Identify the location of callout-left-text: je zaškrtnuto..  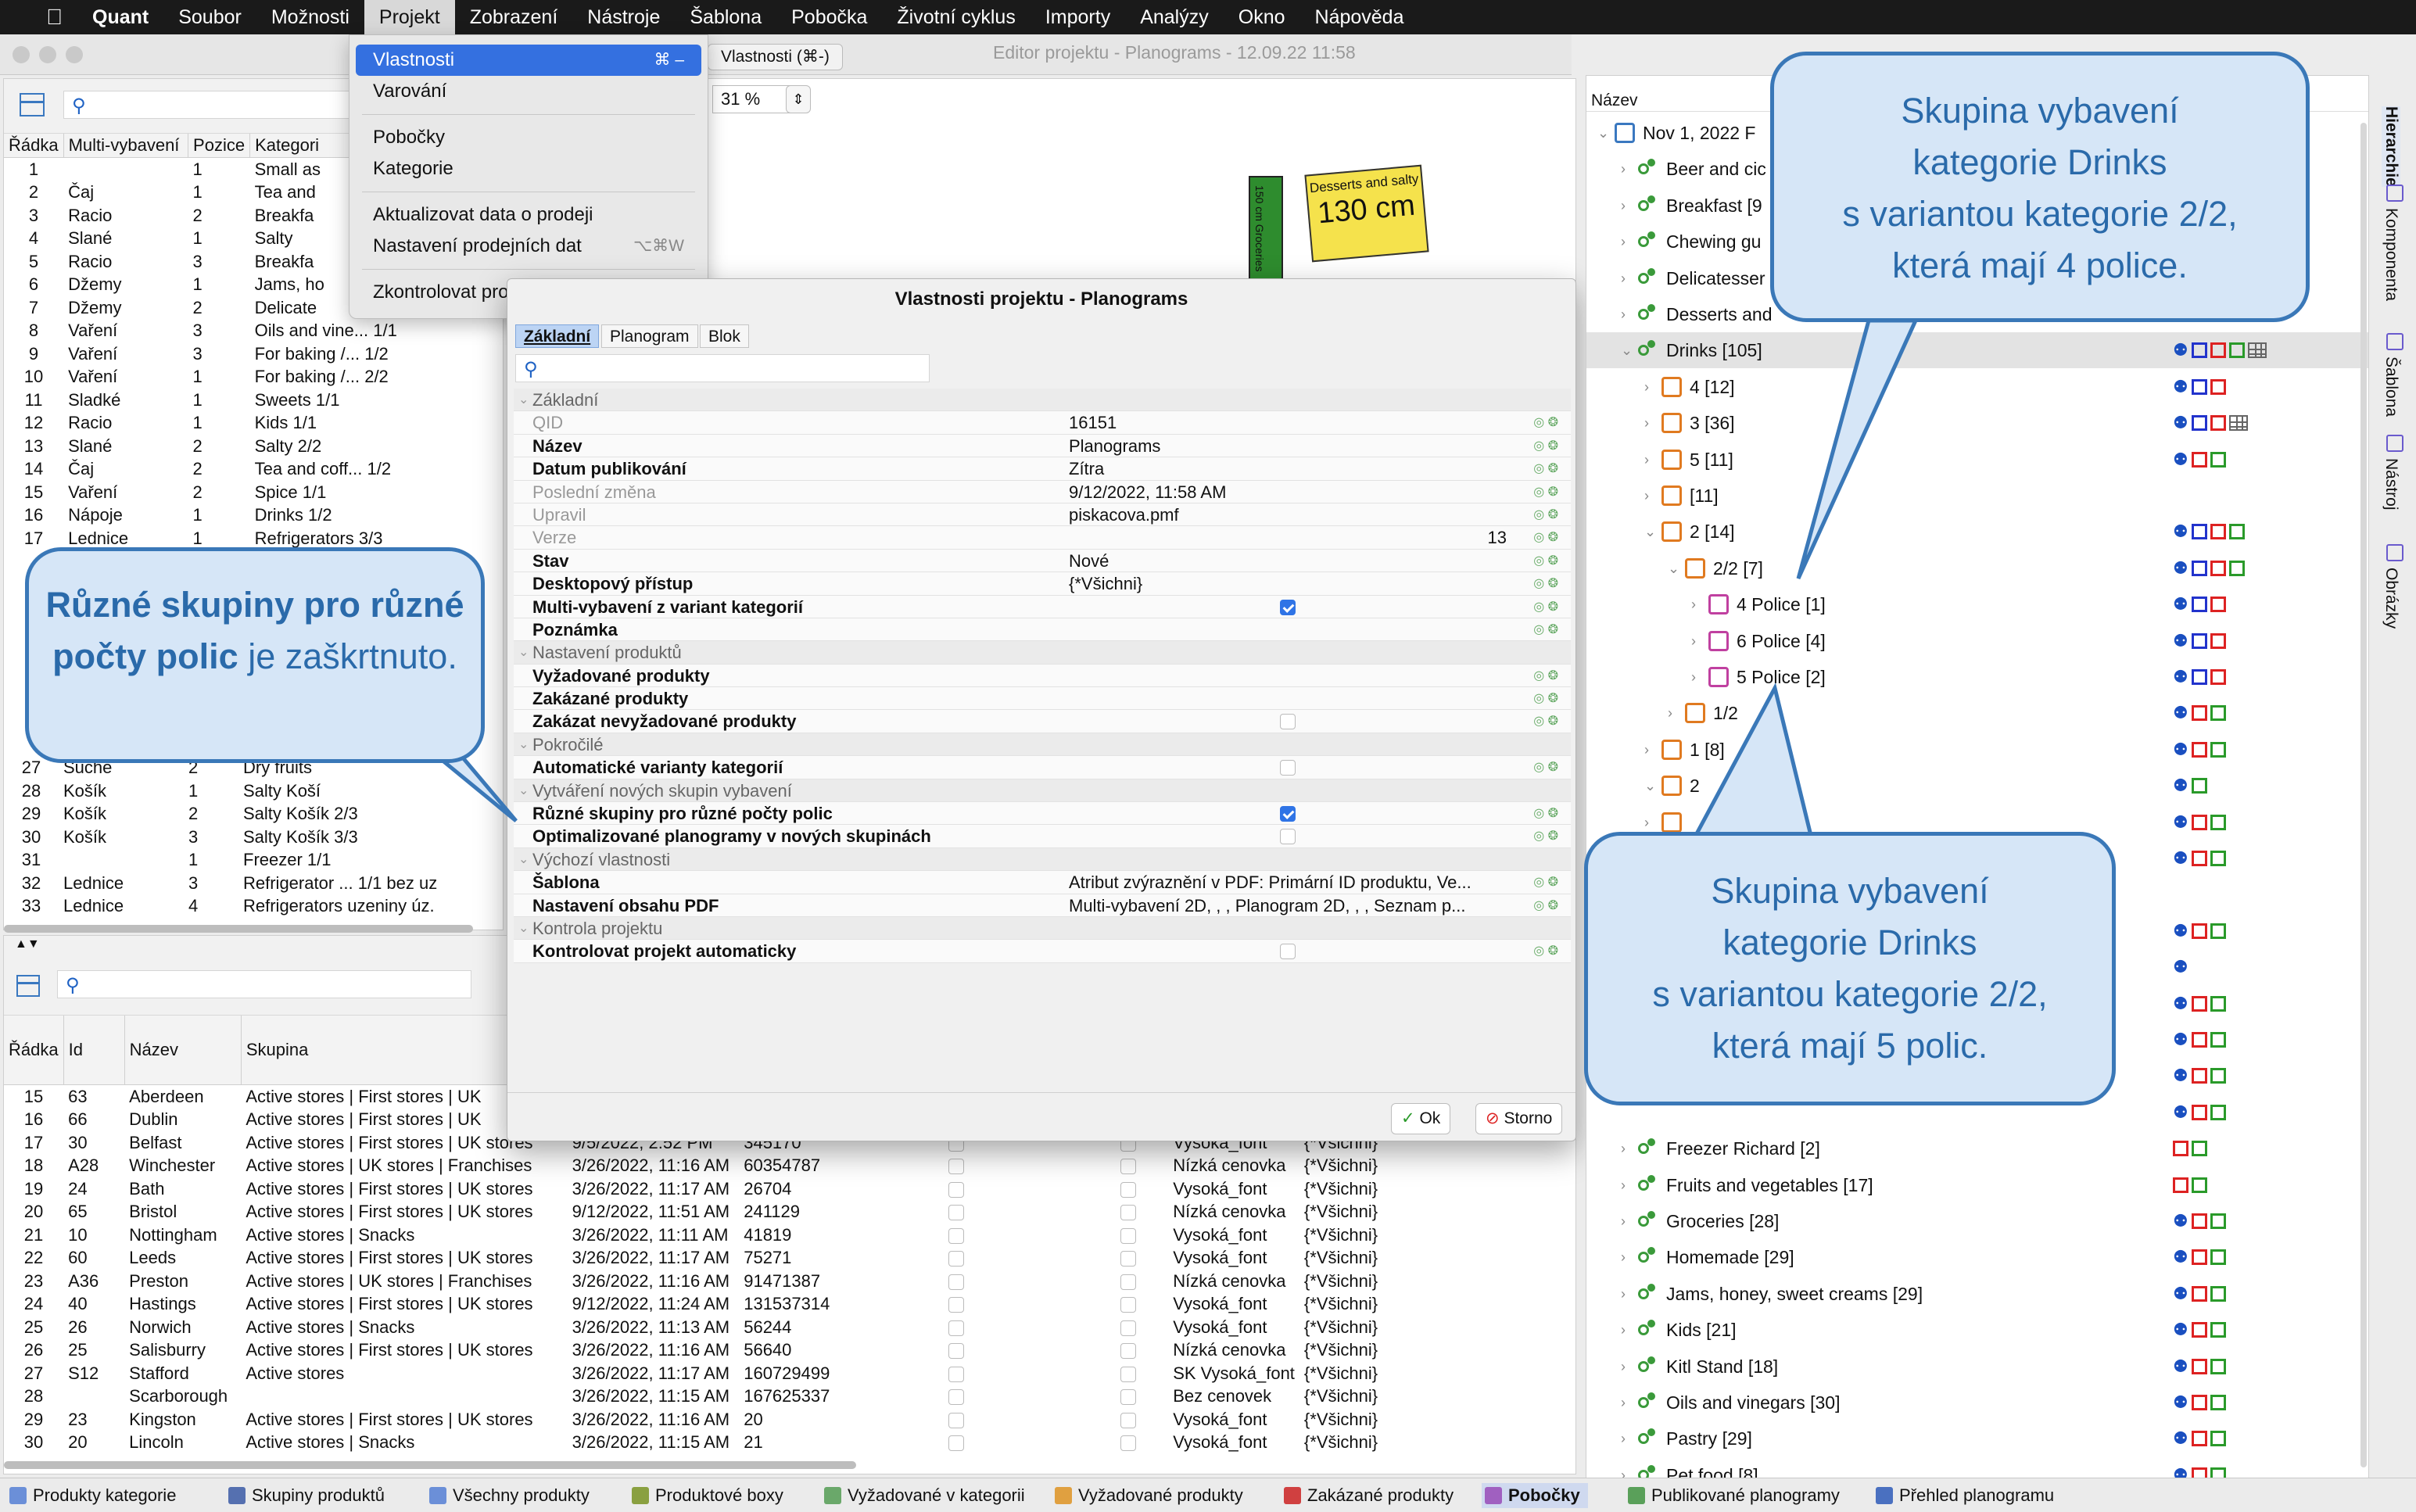
(347, 656).